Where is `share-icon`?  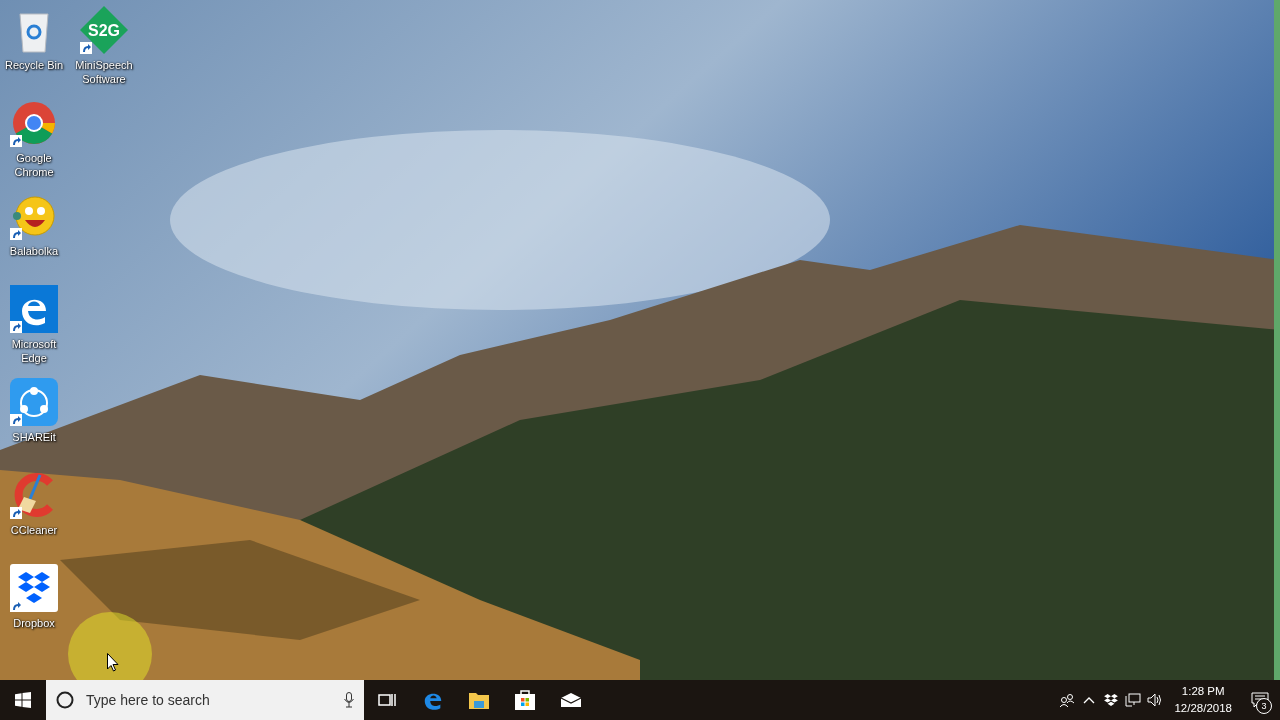 share-icon is located at coordinates (34, 402).